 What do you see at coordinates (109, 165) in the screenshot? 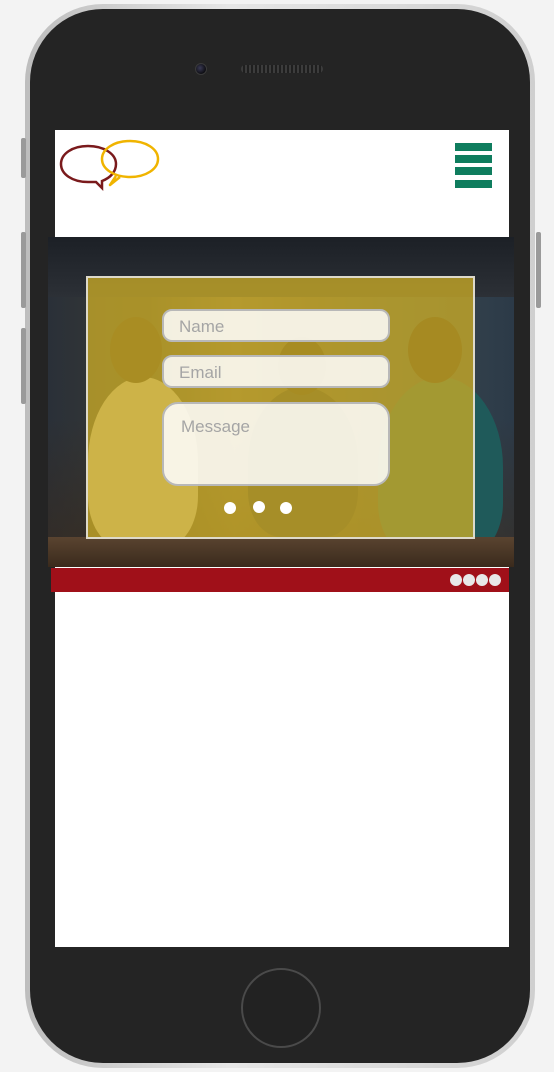
I see `speech-bubbles-logo` at bounding box center [109, 165].